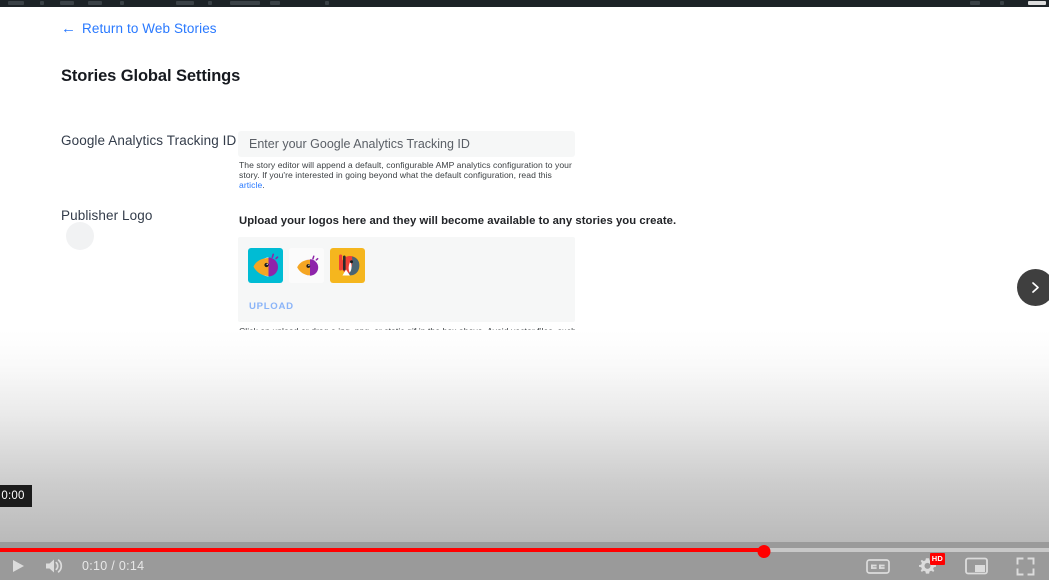 The width and height of the screenshot is (1049, 580). I want to click on seek-time-tooltip: 0:00, so click(16, 496).